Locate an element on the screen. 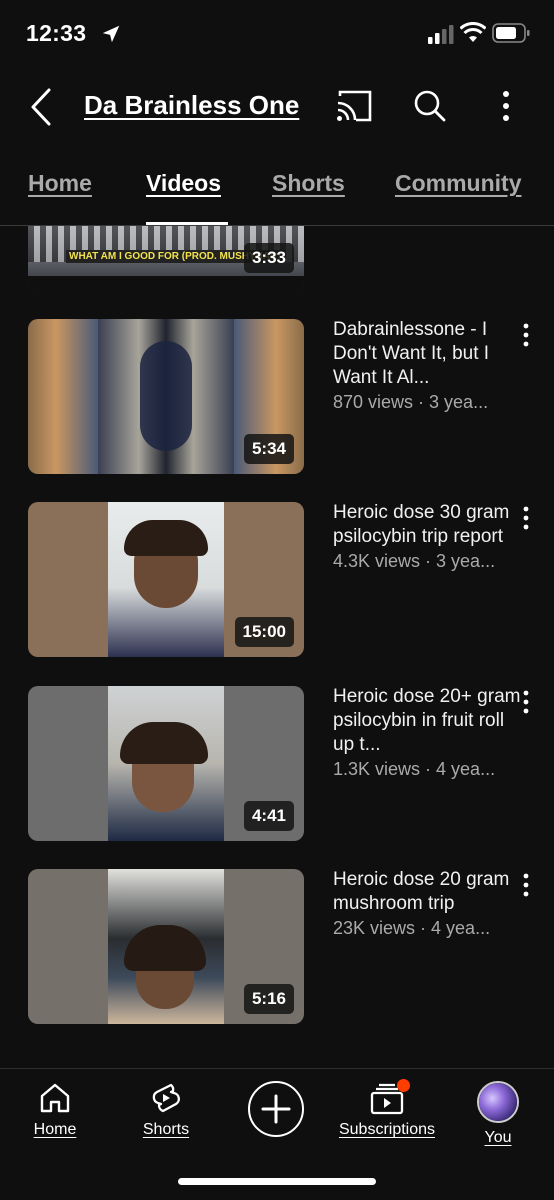 This screenshot has width=554, height=1200. nav-shorts: Shorts is located at coordinates (166, 1110).